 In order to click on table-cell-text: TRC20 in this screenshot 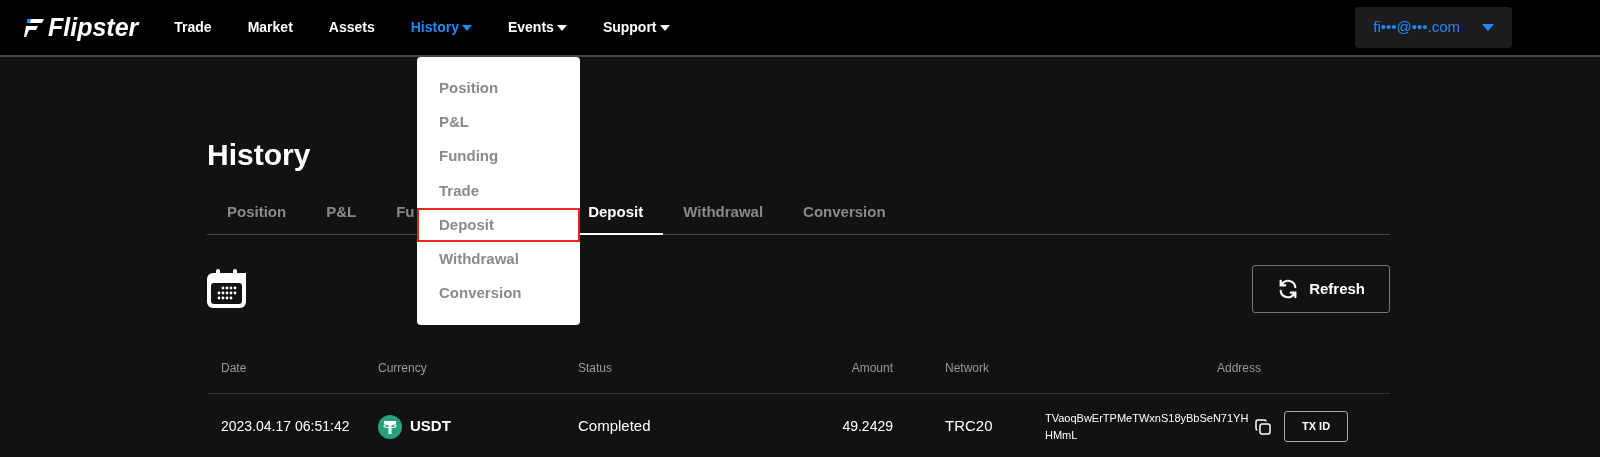, I will do `click(969, 426)`.